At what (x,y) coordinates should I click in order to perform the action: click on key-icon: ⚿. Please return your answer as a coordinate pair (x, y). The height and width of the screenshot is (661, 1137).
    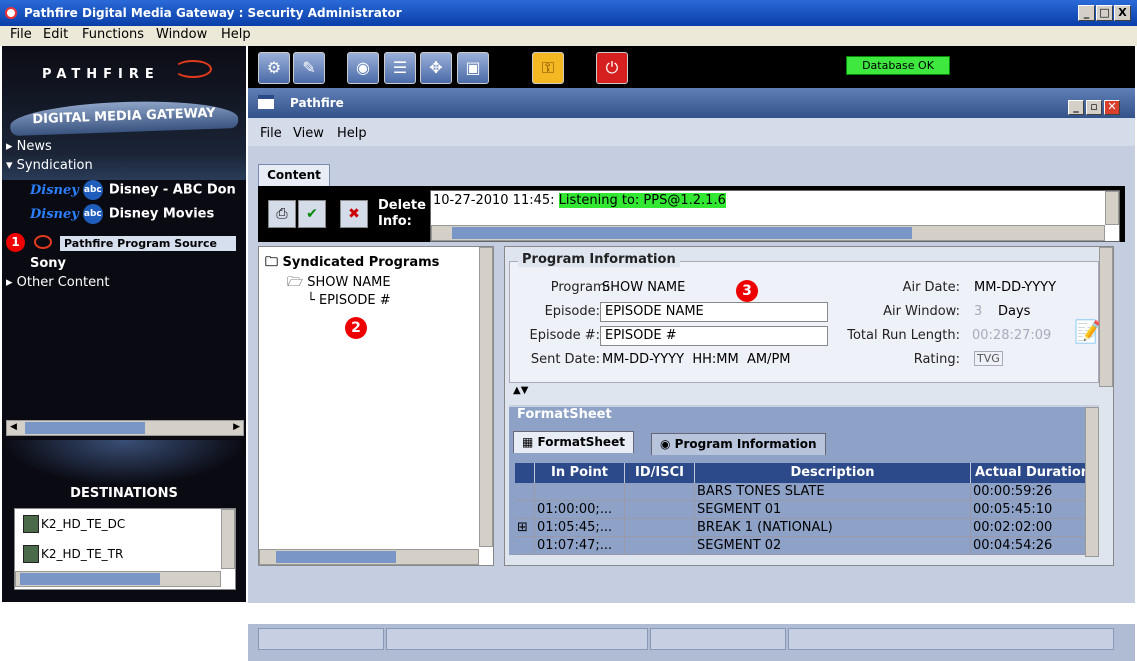
    Looking at the image, I should click on (548, 68).